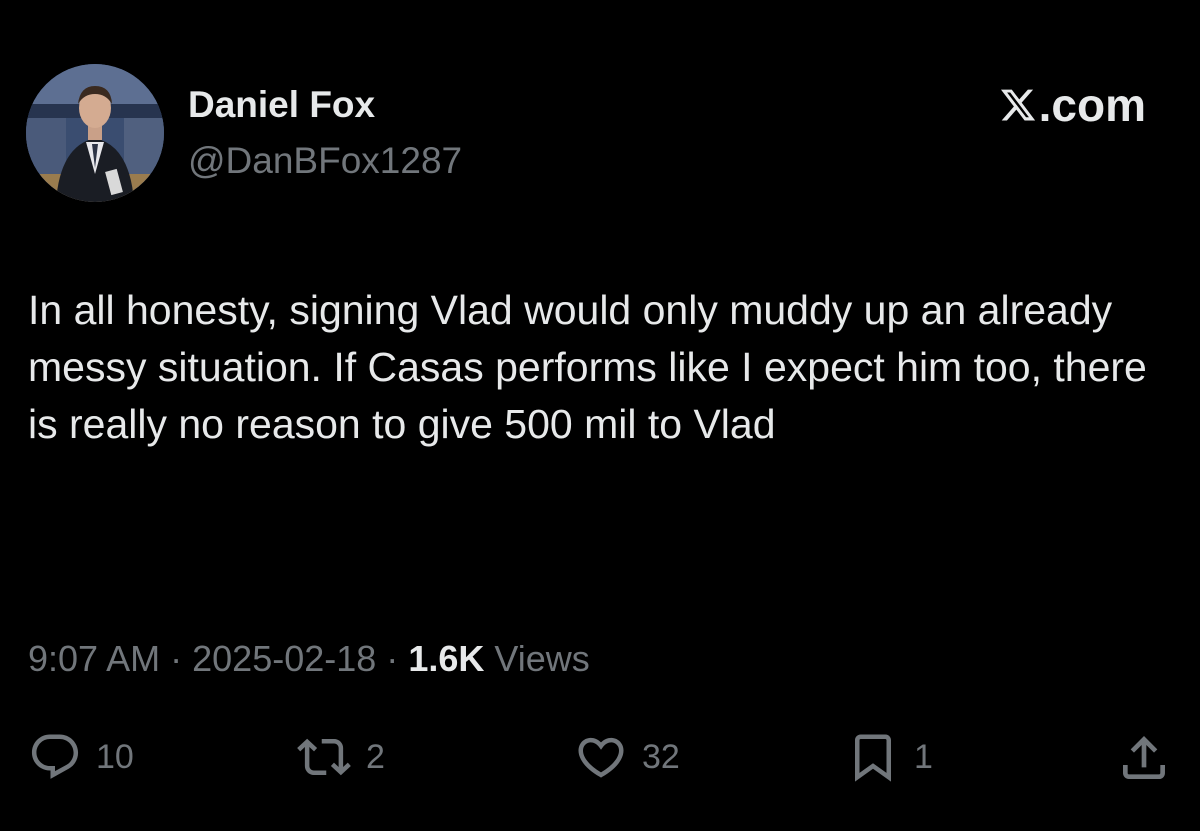 The height and width of the screenshot is (831, 1200). What do you see at coordinates (325, 161) in the screenshot?
I see `author-handle: @DanBFox1287` at bounding box center [325, 161].